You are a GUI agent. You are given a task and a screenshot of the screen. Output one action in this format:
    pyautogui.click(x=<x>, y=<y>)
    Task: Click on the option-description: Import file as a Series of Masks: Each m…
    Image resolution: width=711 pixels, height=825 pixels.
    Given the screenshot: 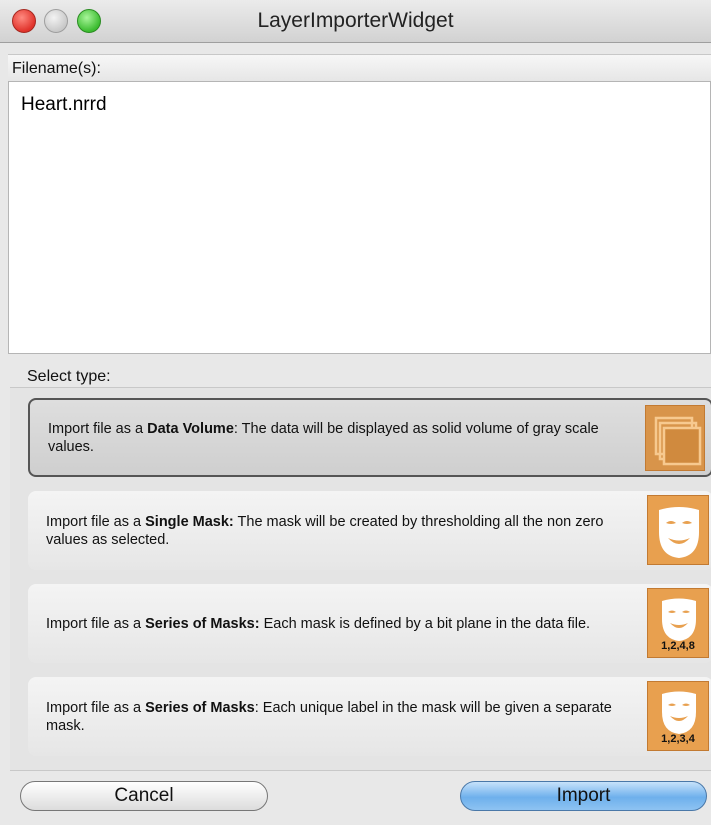 What is the action you would take?
    pyautogui.click(x=318, y=623)
    